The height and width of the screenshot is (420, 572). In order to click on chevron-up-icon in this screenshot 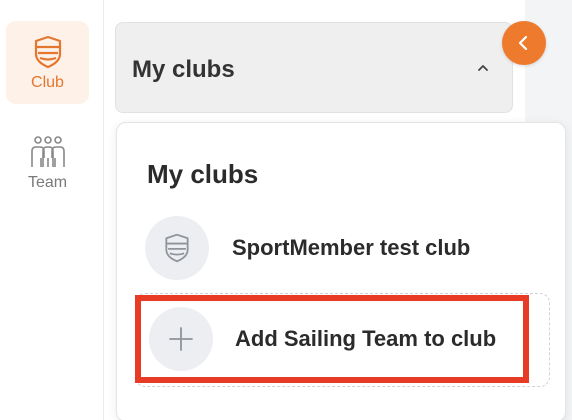, I will do `click(483, 68)`.